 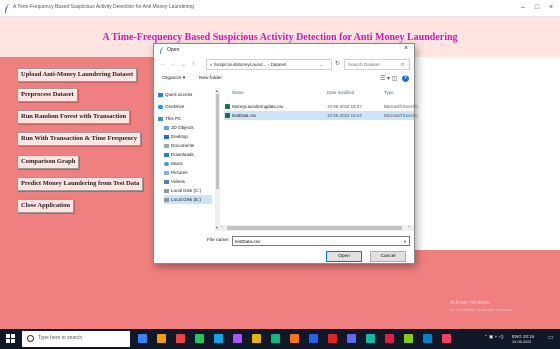 What do you see at coordinates (222, 227) in the screenshot?
I see `scroll-left-icon: ‹` at bounding box center [222, 227].